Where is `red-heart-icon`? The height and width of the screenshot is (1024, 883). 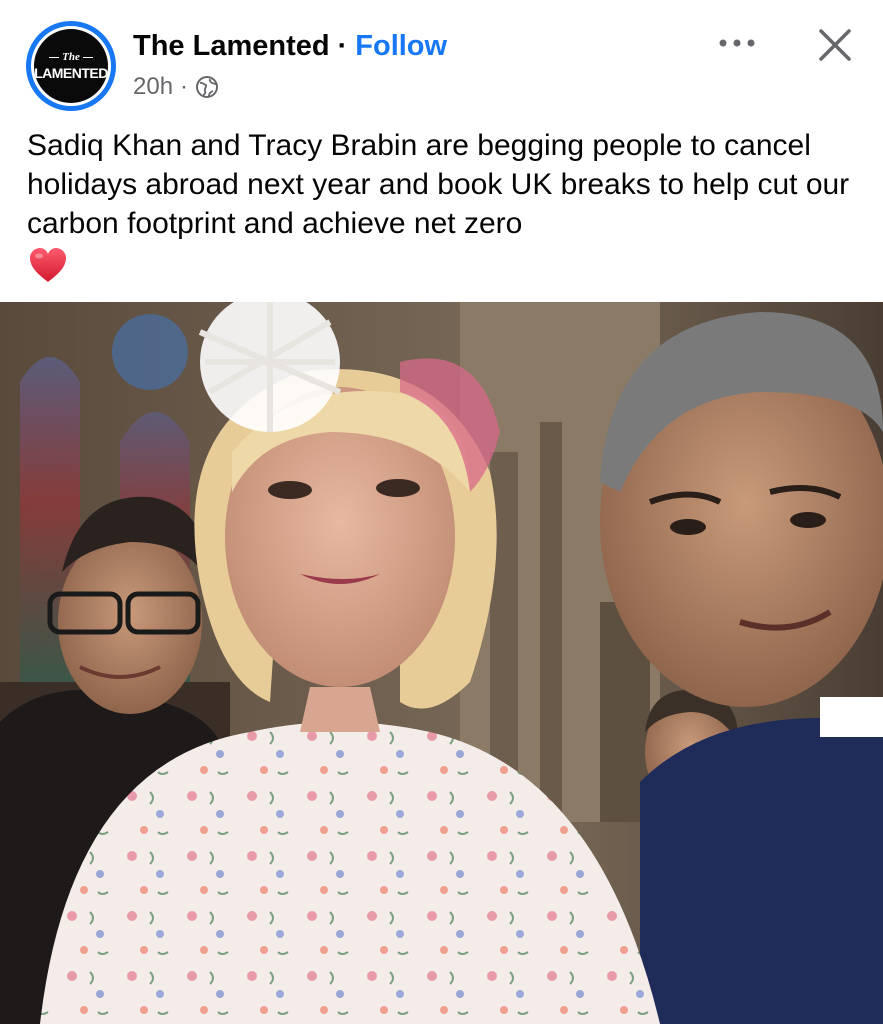 red-heart-icon is located at coordinates (48, 265).